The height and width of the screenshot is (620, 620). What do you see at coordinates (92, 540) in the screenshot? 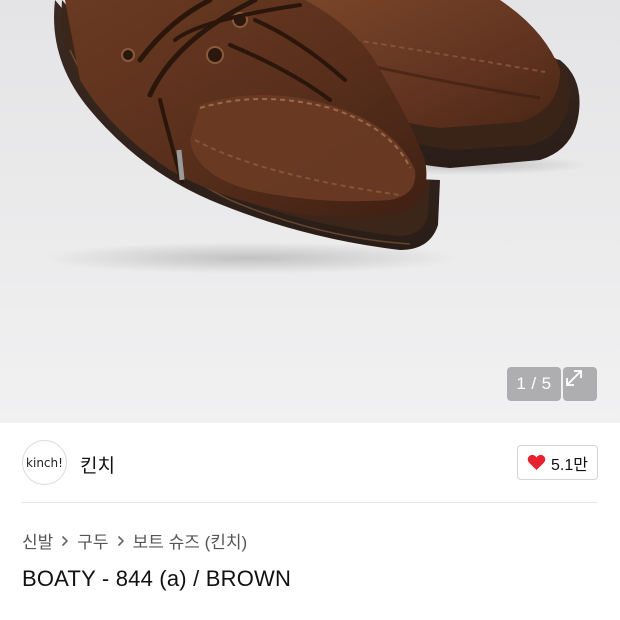
I see `breadcrumb-item-dress-shoes: 구두` at bounding box center [92, 540].